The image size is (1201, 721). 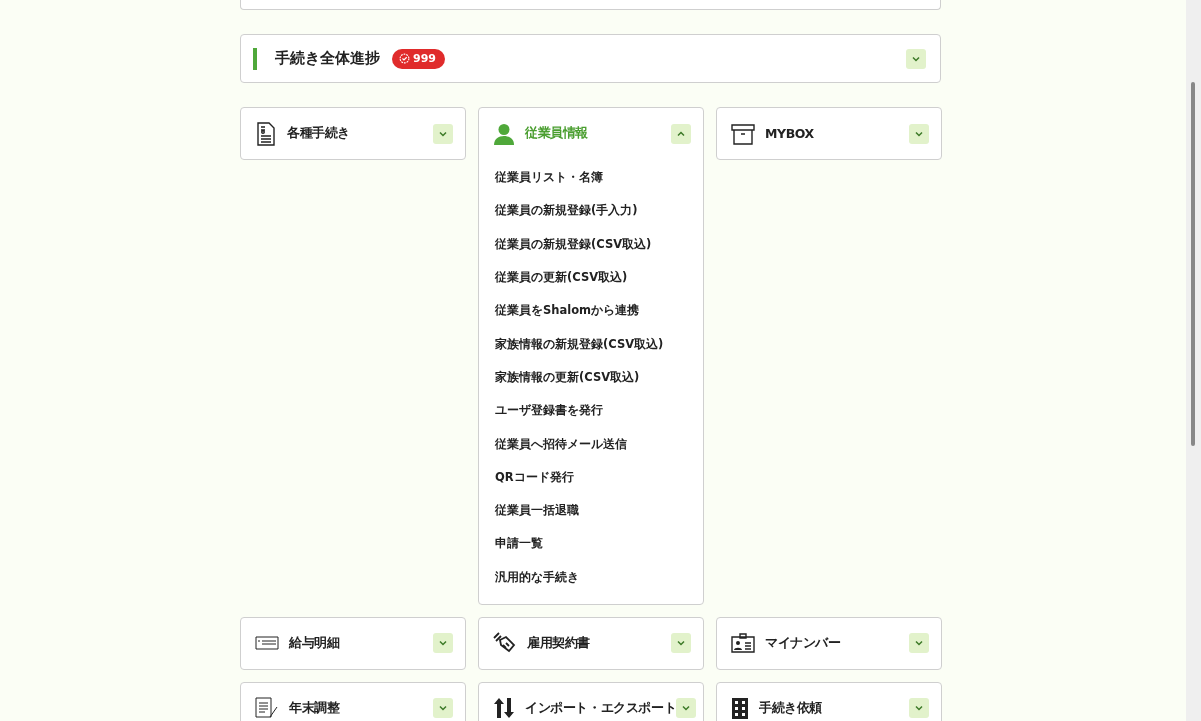 I want to click on card-title: 手続き依頼, so click(x=790, y=708).